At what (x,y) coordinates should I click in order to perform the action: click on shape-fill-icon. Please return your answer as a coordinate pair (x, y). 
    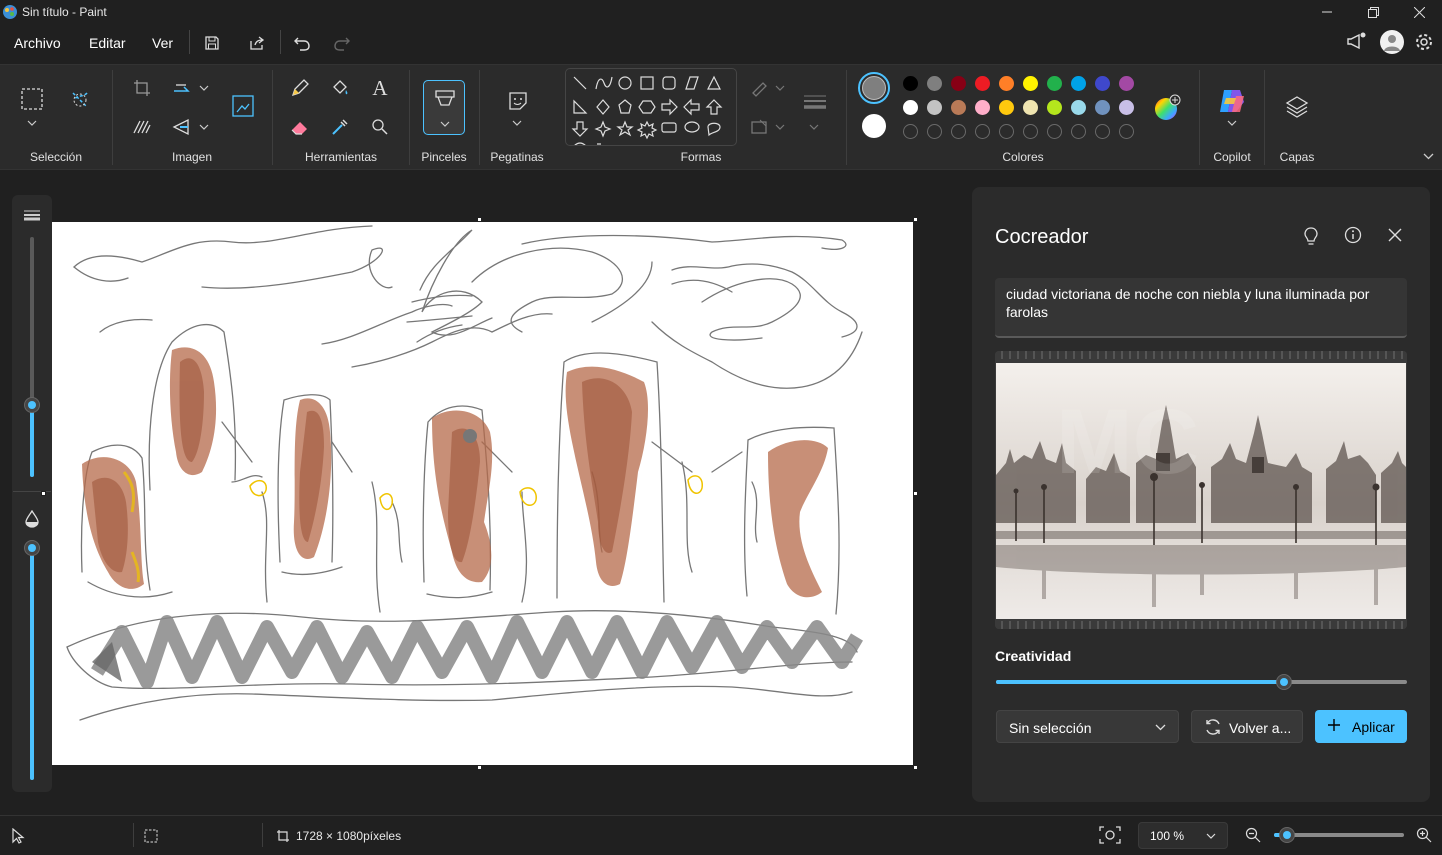
    Looking at the image, I should click on (760, 127).